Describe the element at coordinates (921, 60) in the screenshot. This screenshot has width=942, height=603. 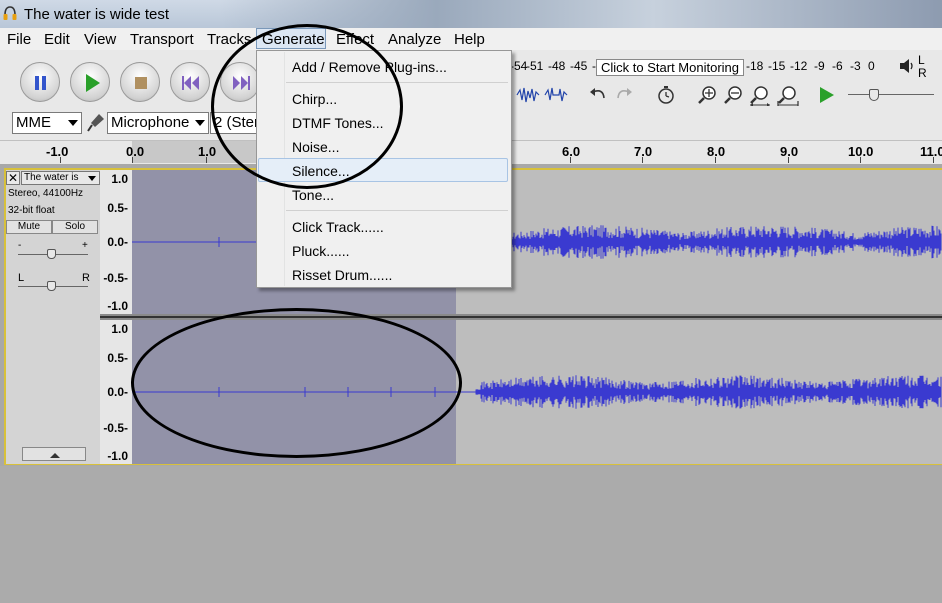
I see `meter-label-left: L` at that location.